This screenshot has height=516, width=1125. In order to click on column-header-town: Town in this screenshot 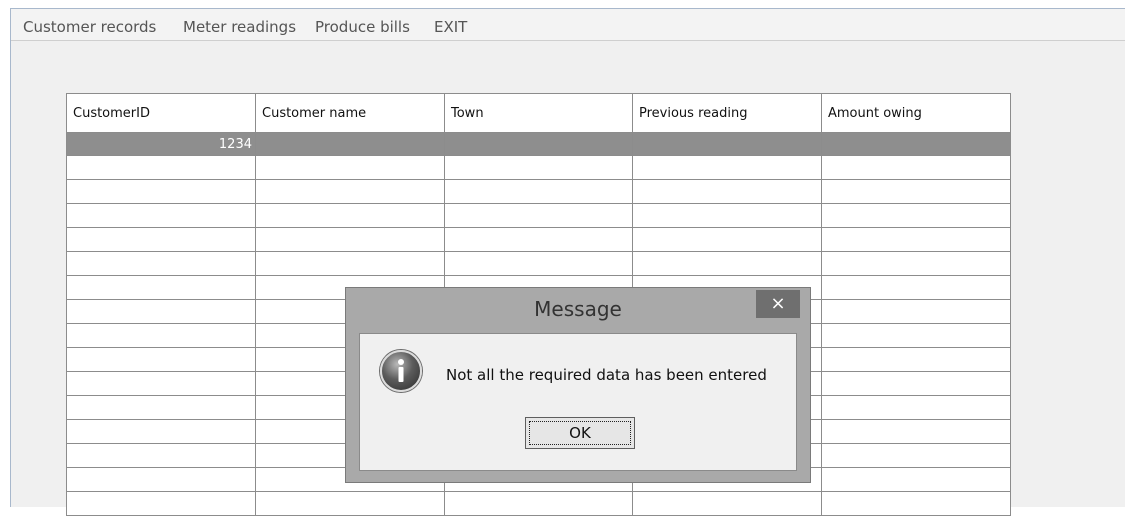, I will do `click(538, 113)`.